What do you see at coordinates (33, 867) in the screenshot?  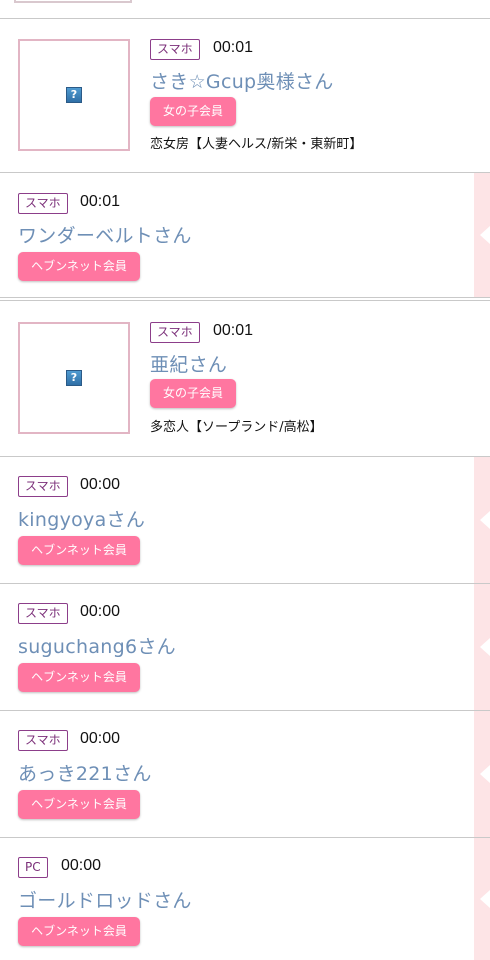 I see `device-badge: PC` at bounding box center [33, 867].